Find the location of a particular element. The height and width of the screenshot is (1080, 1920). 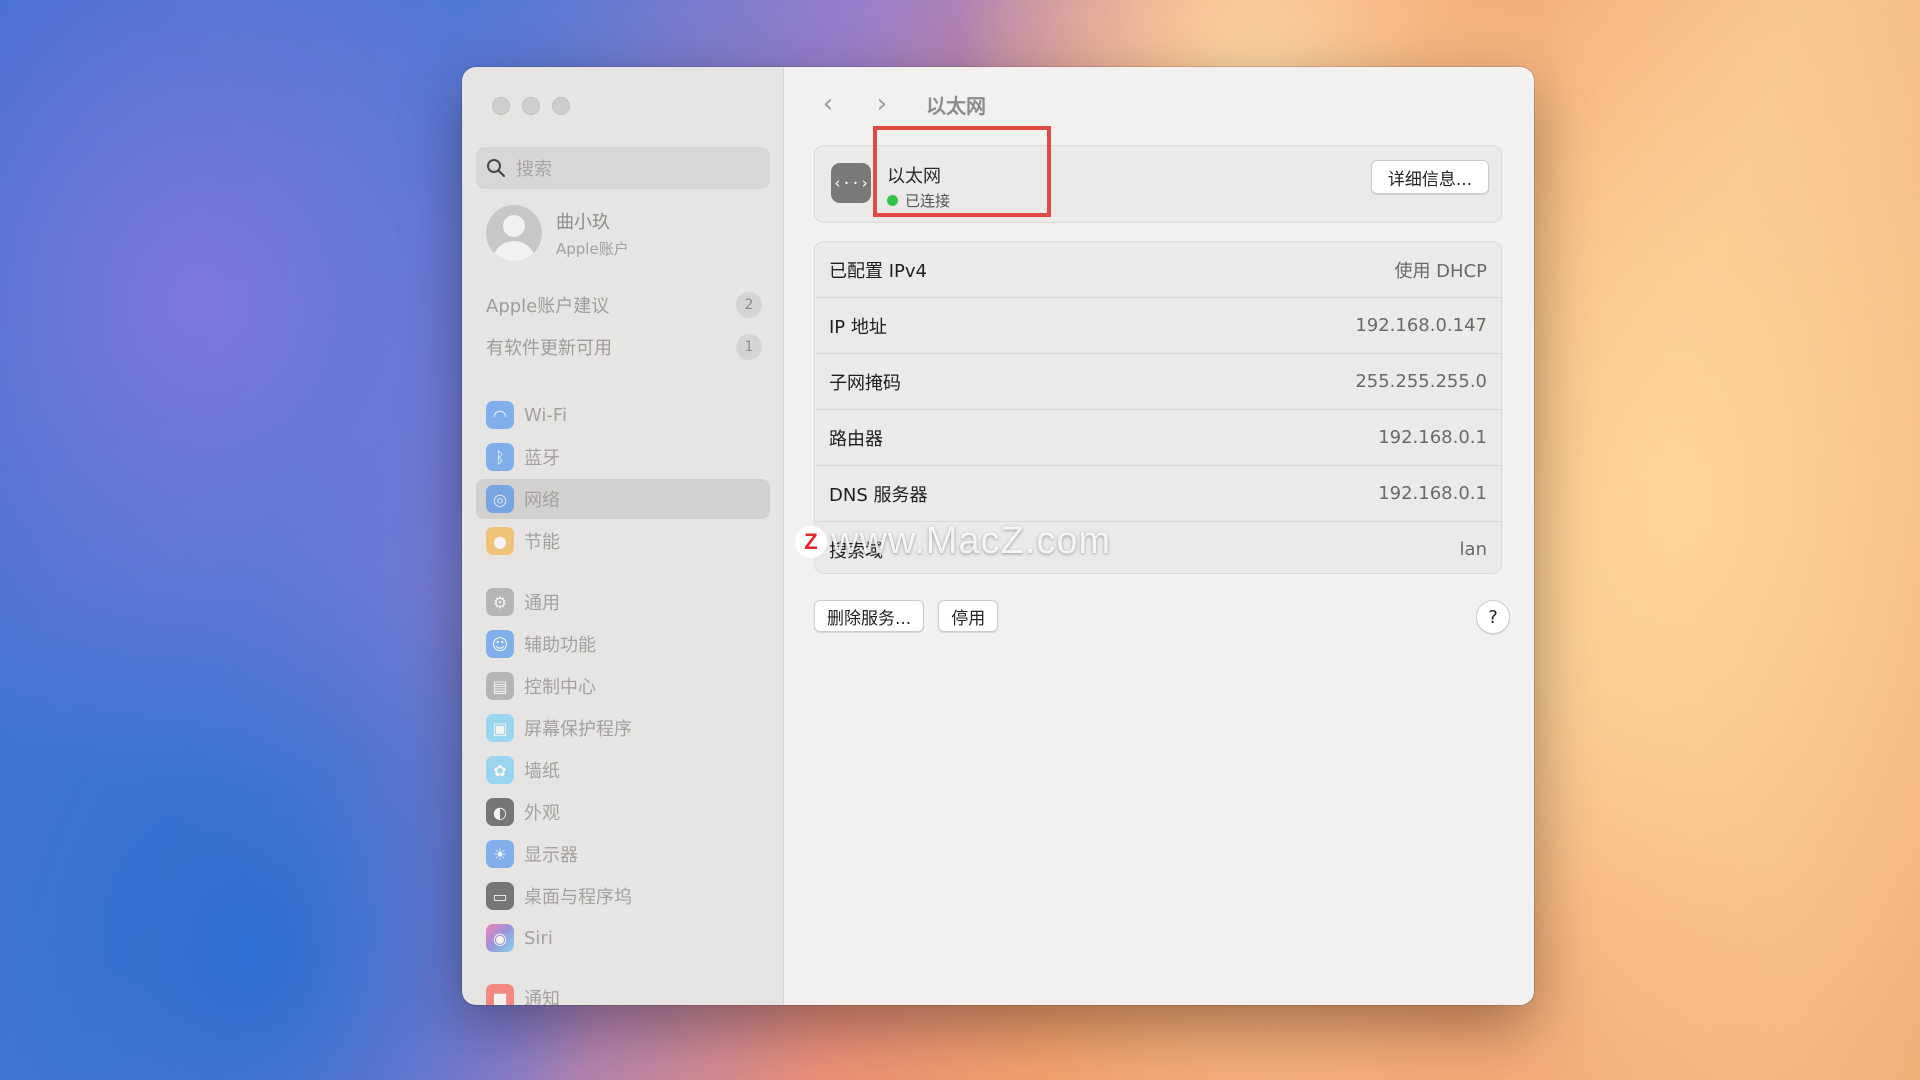

sidebar-item-label: 显示器 is located at coordinates (551, 855).